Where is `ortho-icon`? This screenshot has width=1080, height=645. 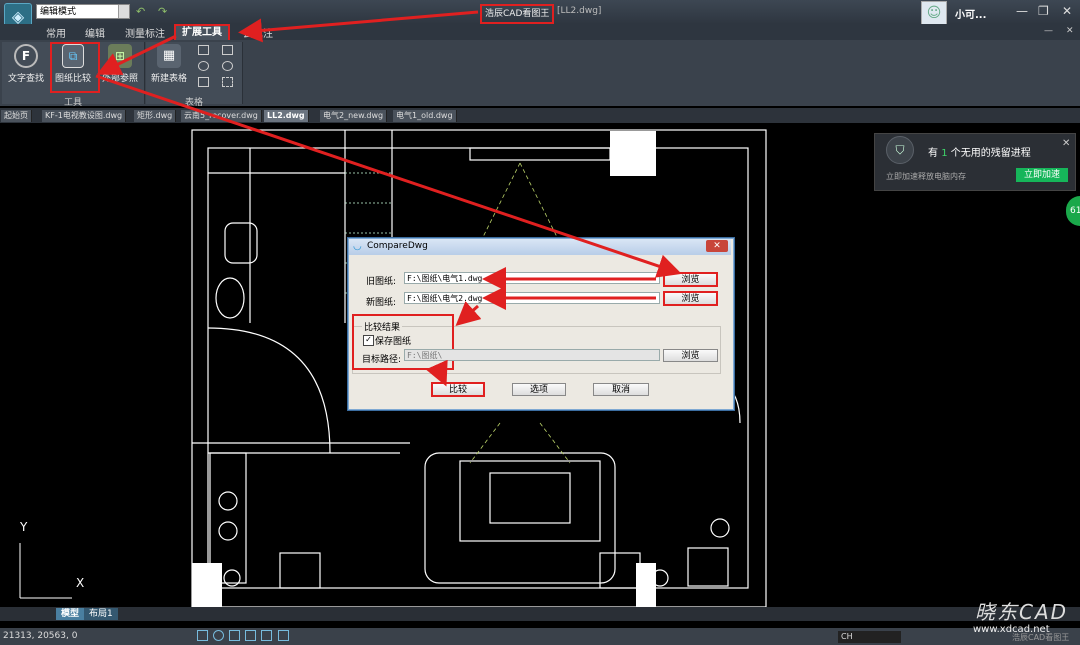
ortho-icon is located at coordinates (234, 635).